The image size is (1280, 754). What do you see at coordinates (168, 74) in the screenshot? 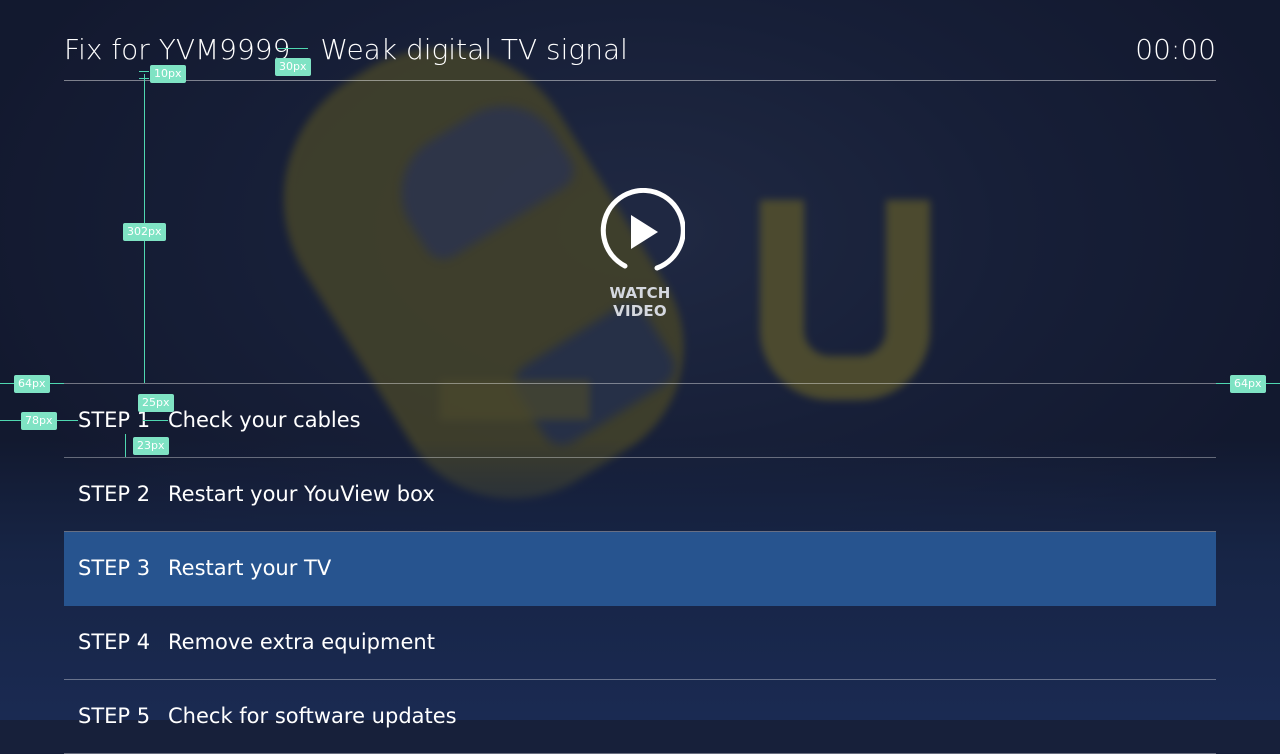
I see `measure-label: 10px` at bounding box center [168, 74].